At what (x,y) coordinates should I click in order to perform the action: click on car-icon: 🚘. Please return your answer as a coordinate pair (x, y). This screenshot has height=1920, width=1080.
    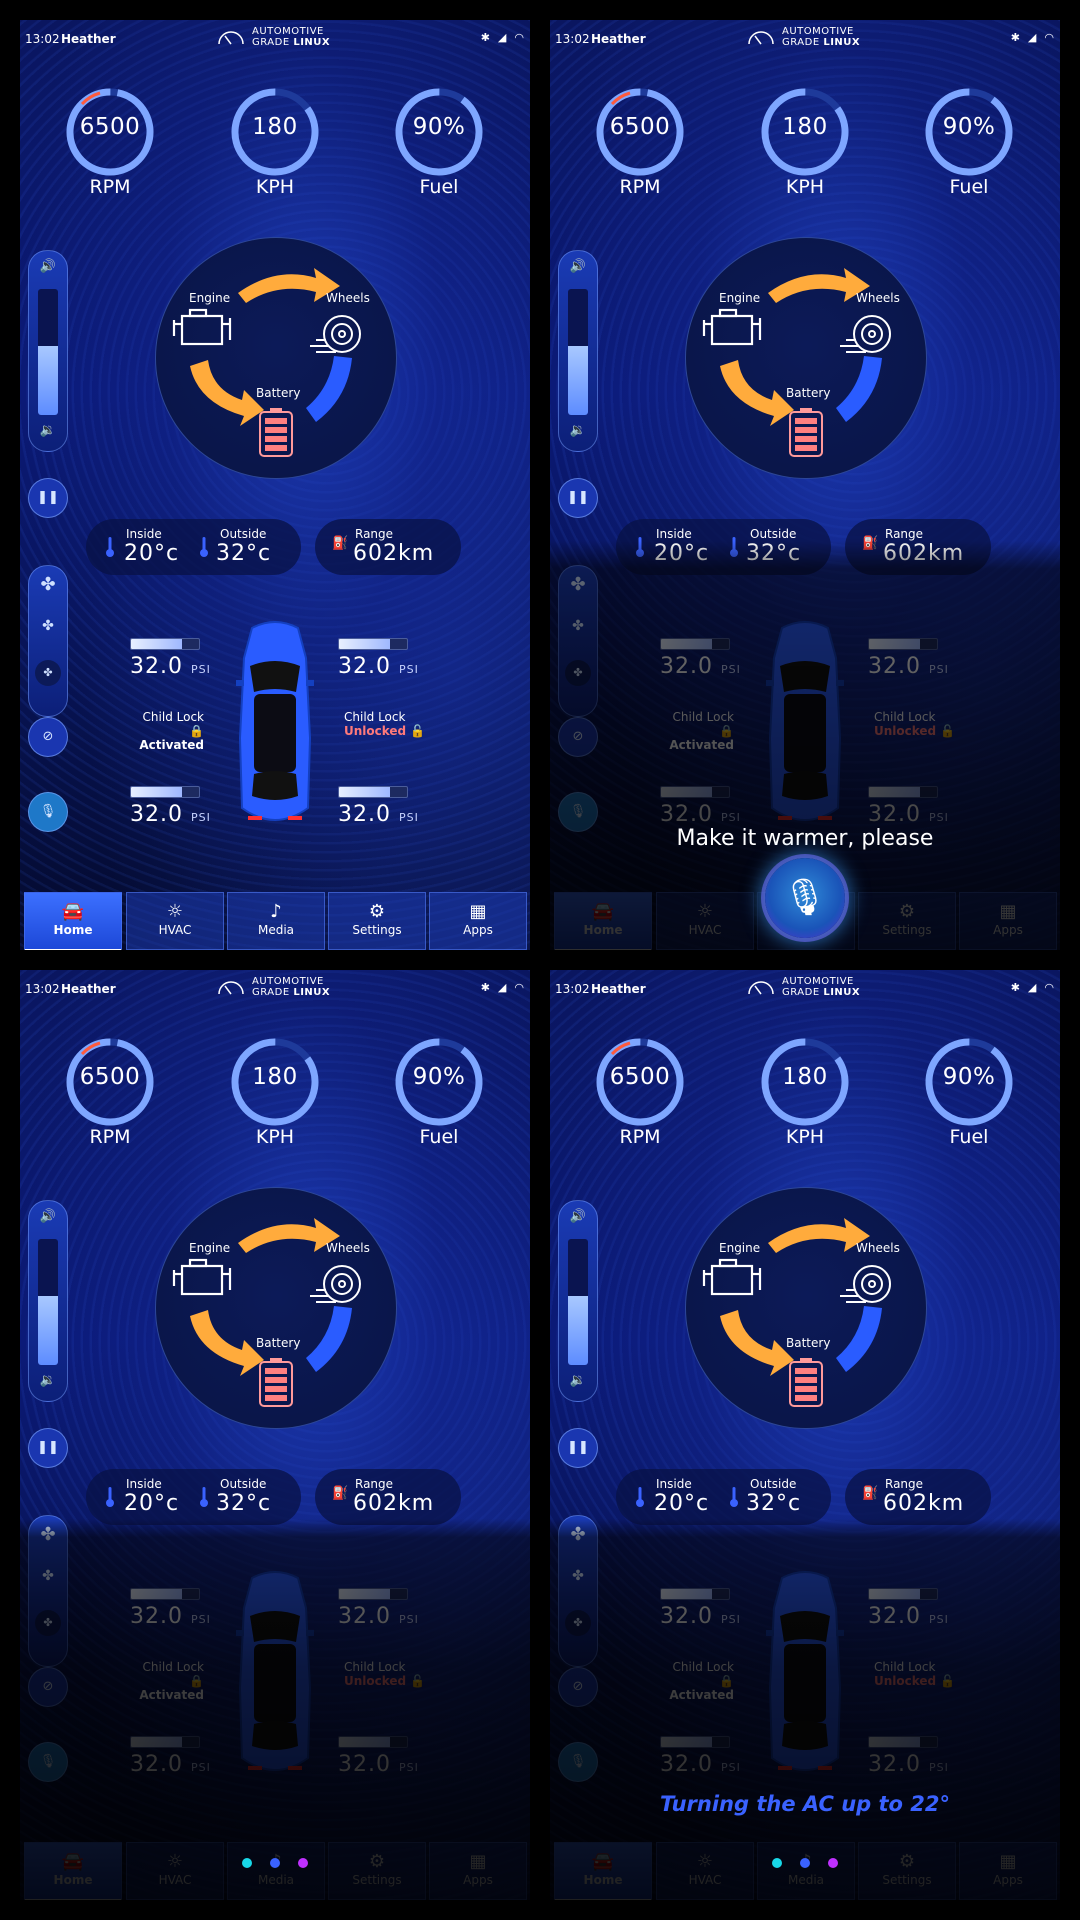
    Looking at the image, I should click on (73, 911).